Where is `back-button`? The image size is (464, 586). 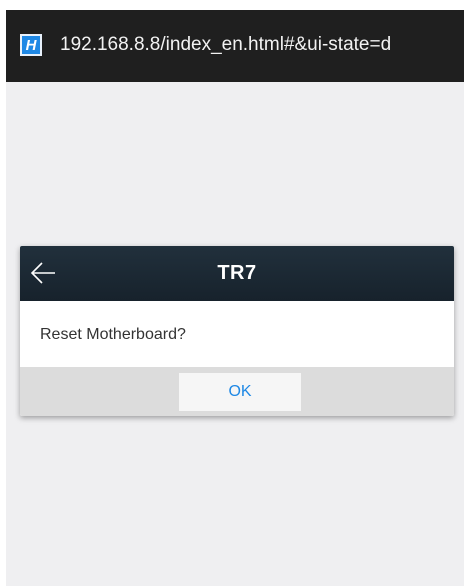 back-button is located at coordinates (43, 273).